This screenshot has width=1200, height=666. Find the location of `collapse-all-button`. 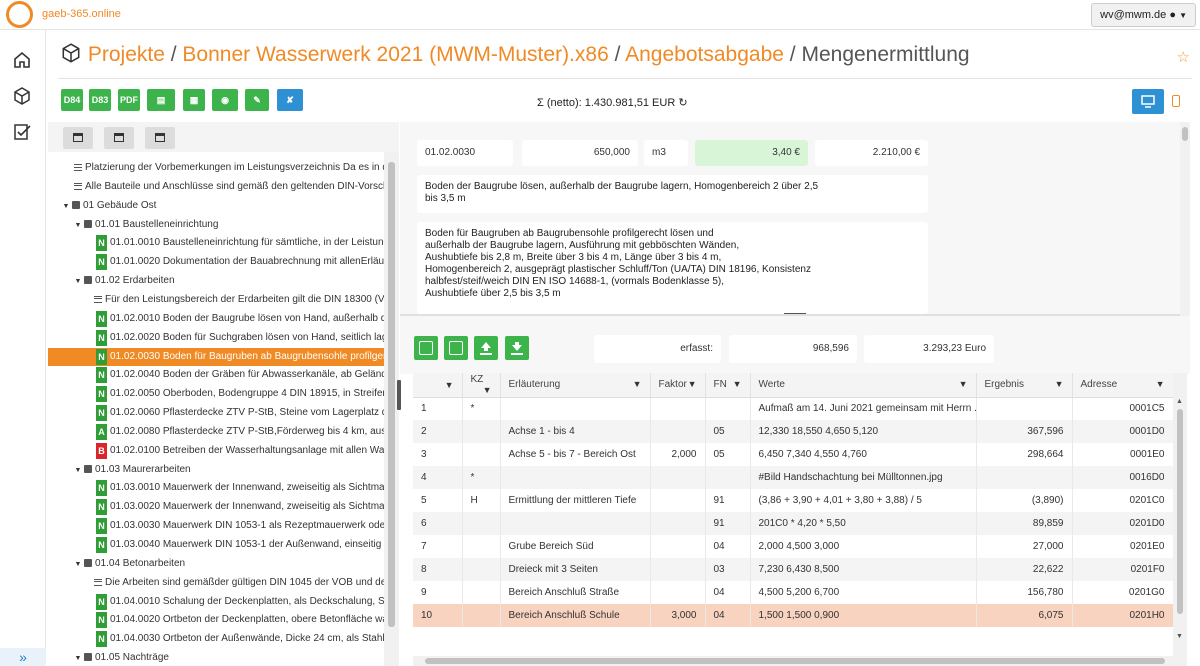

collapse-all-button is located at coordinates (78, 138).